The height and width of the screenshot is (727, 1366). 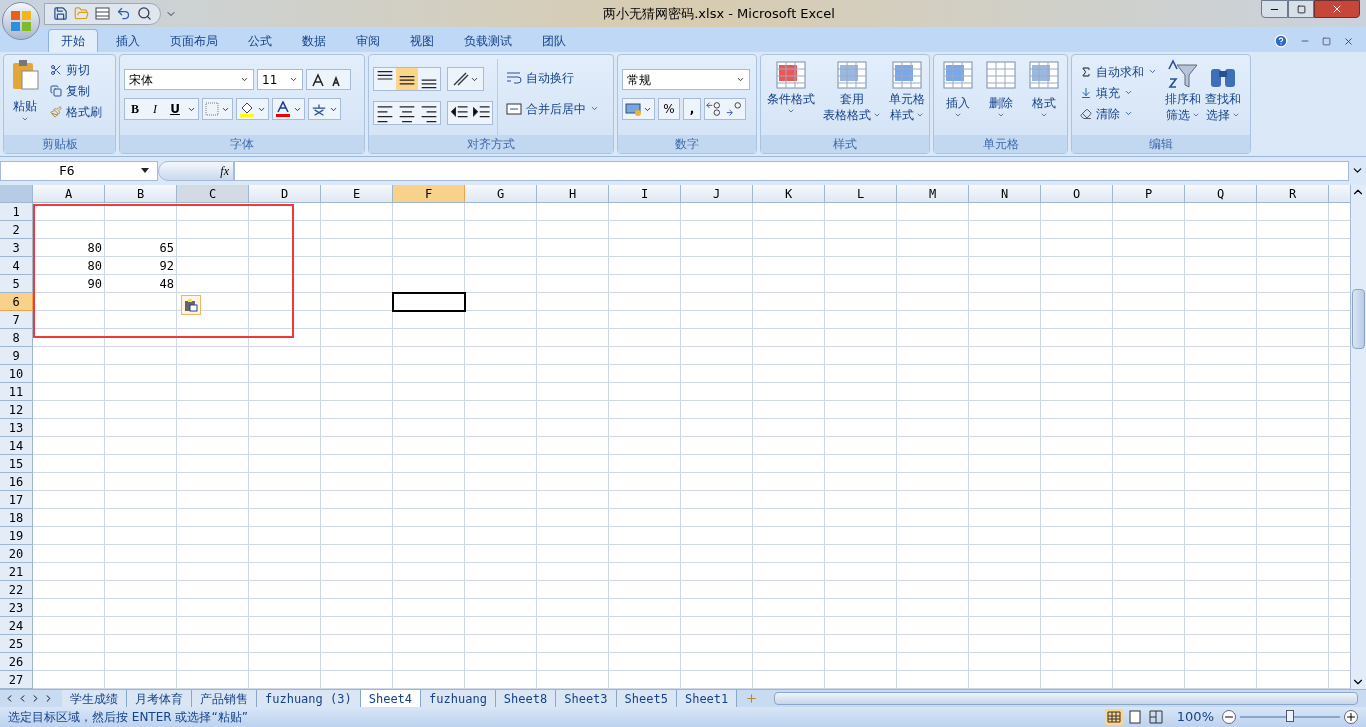 What do you see at coordinates (314, 40) in the screenshot?
I see `ribbon-tab: 数据` at bounding box center [314, 40].